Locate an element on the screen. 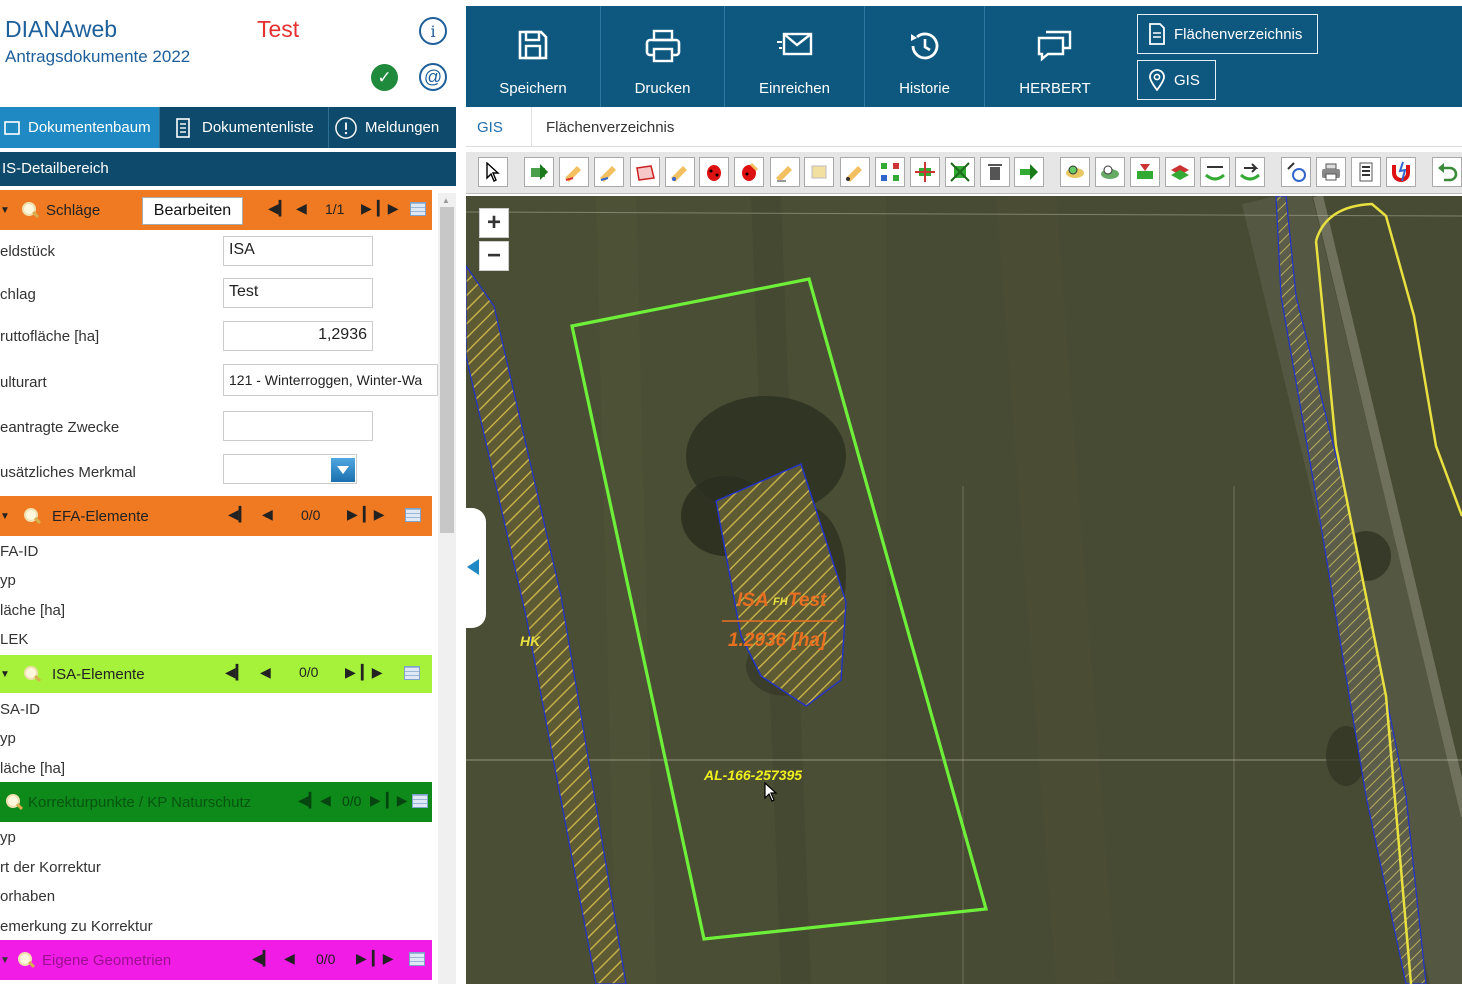 This screenshot has width=1462, height=984. draw-polygon-icon is located at coordinates (574, 172).